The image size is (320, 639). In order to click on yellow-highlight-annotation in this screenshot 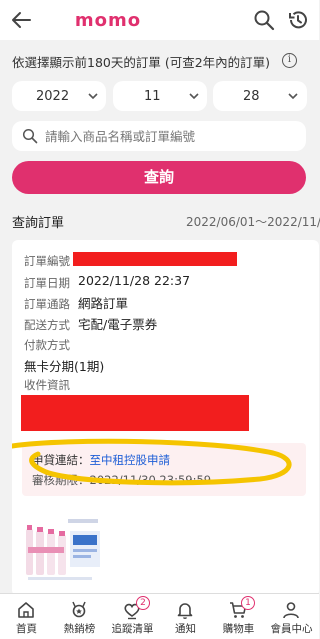, I will do `click(152, 462)`.